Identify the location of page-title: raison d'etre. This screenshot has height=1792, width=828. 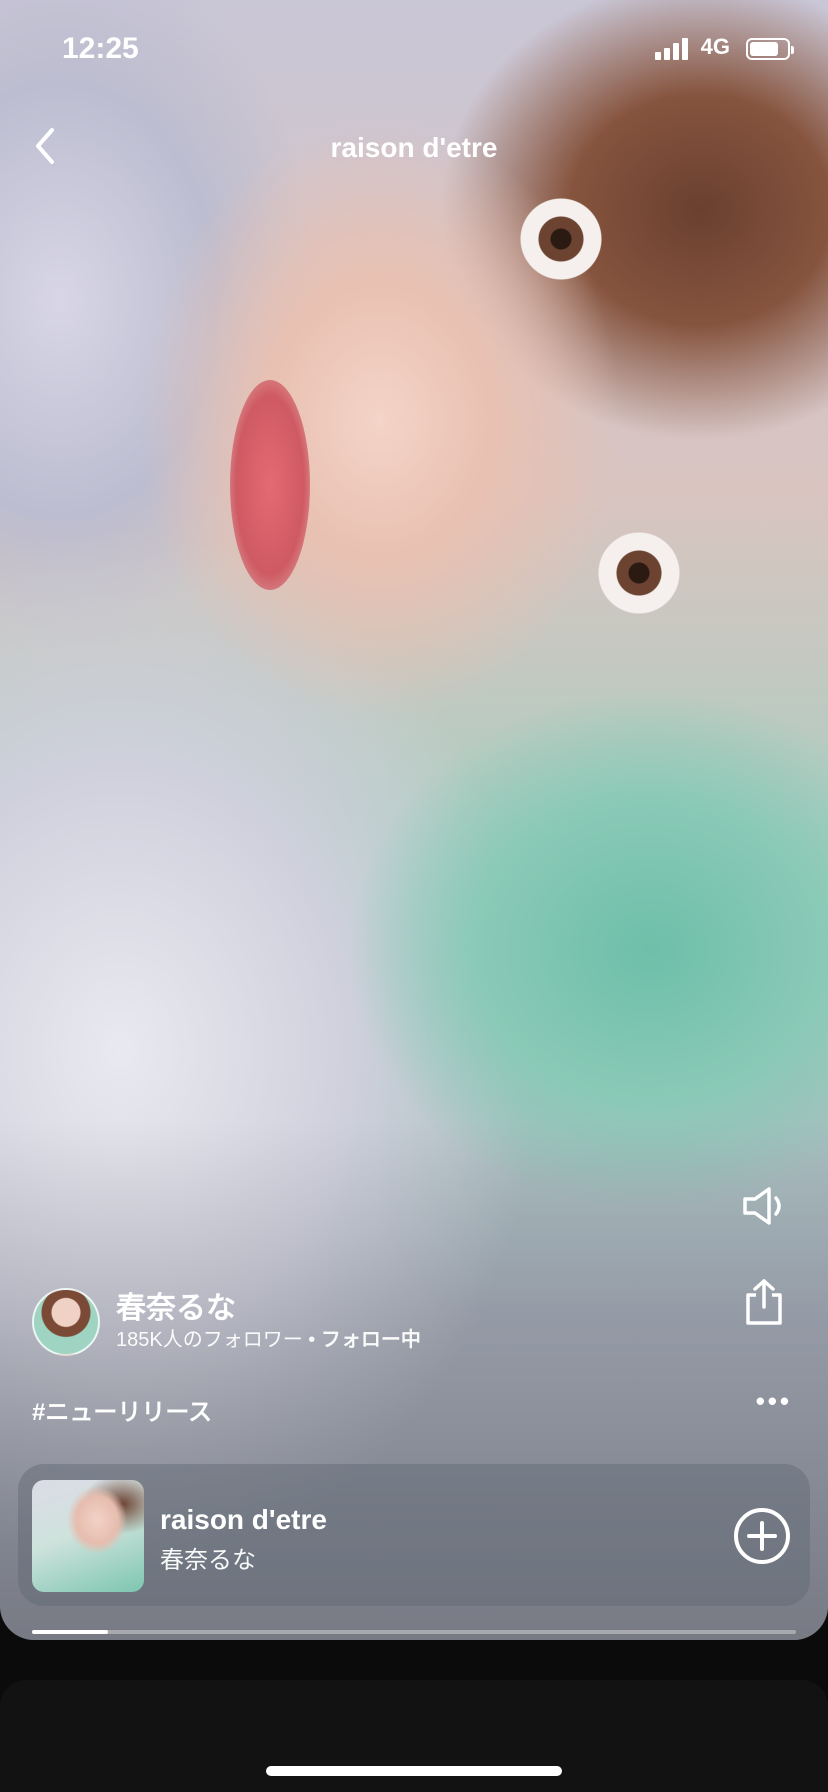
(414, 147).